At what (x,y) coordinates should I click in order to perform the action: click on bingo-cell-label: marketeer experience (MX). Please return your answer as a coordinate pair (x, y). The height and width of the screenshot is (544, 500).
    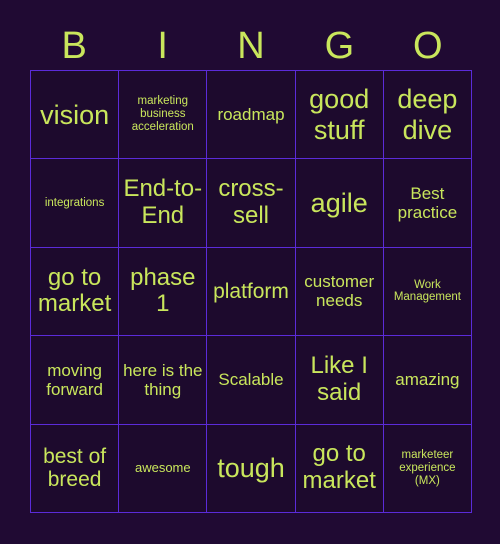
    Looking at the image, I should click on (427, 467).